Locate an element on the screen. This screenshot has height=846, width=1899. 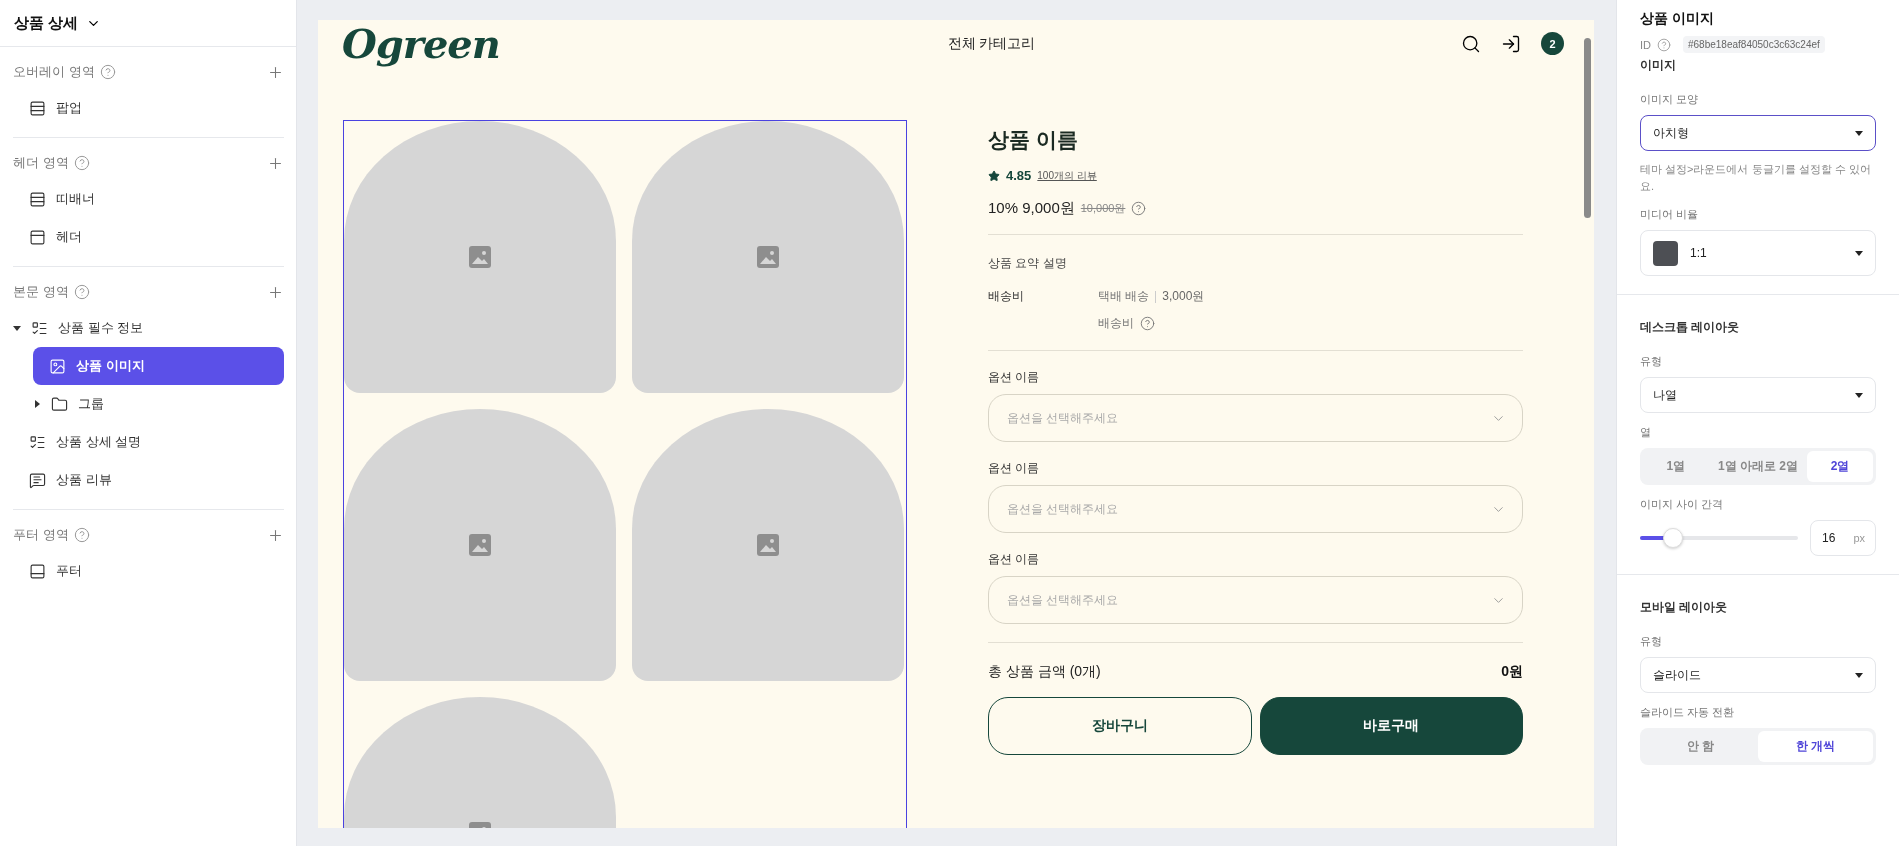
select-field: 1:1 is located at coordinates (1758, 253).